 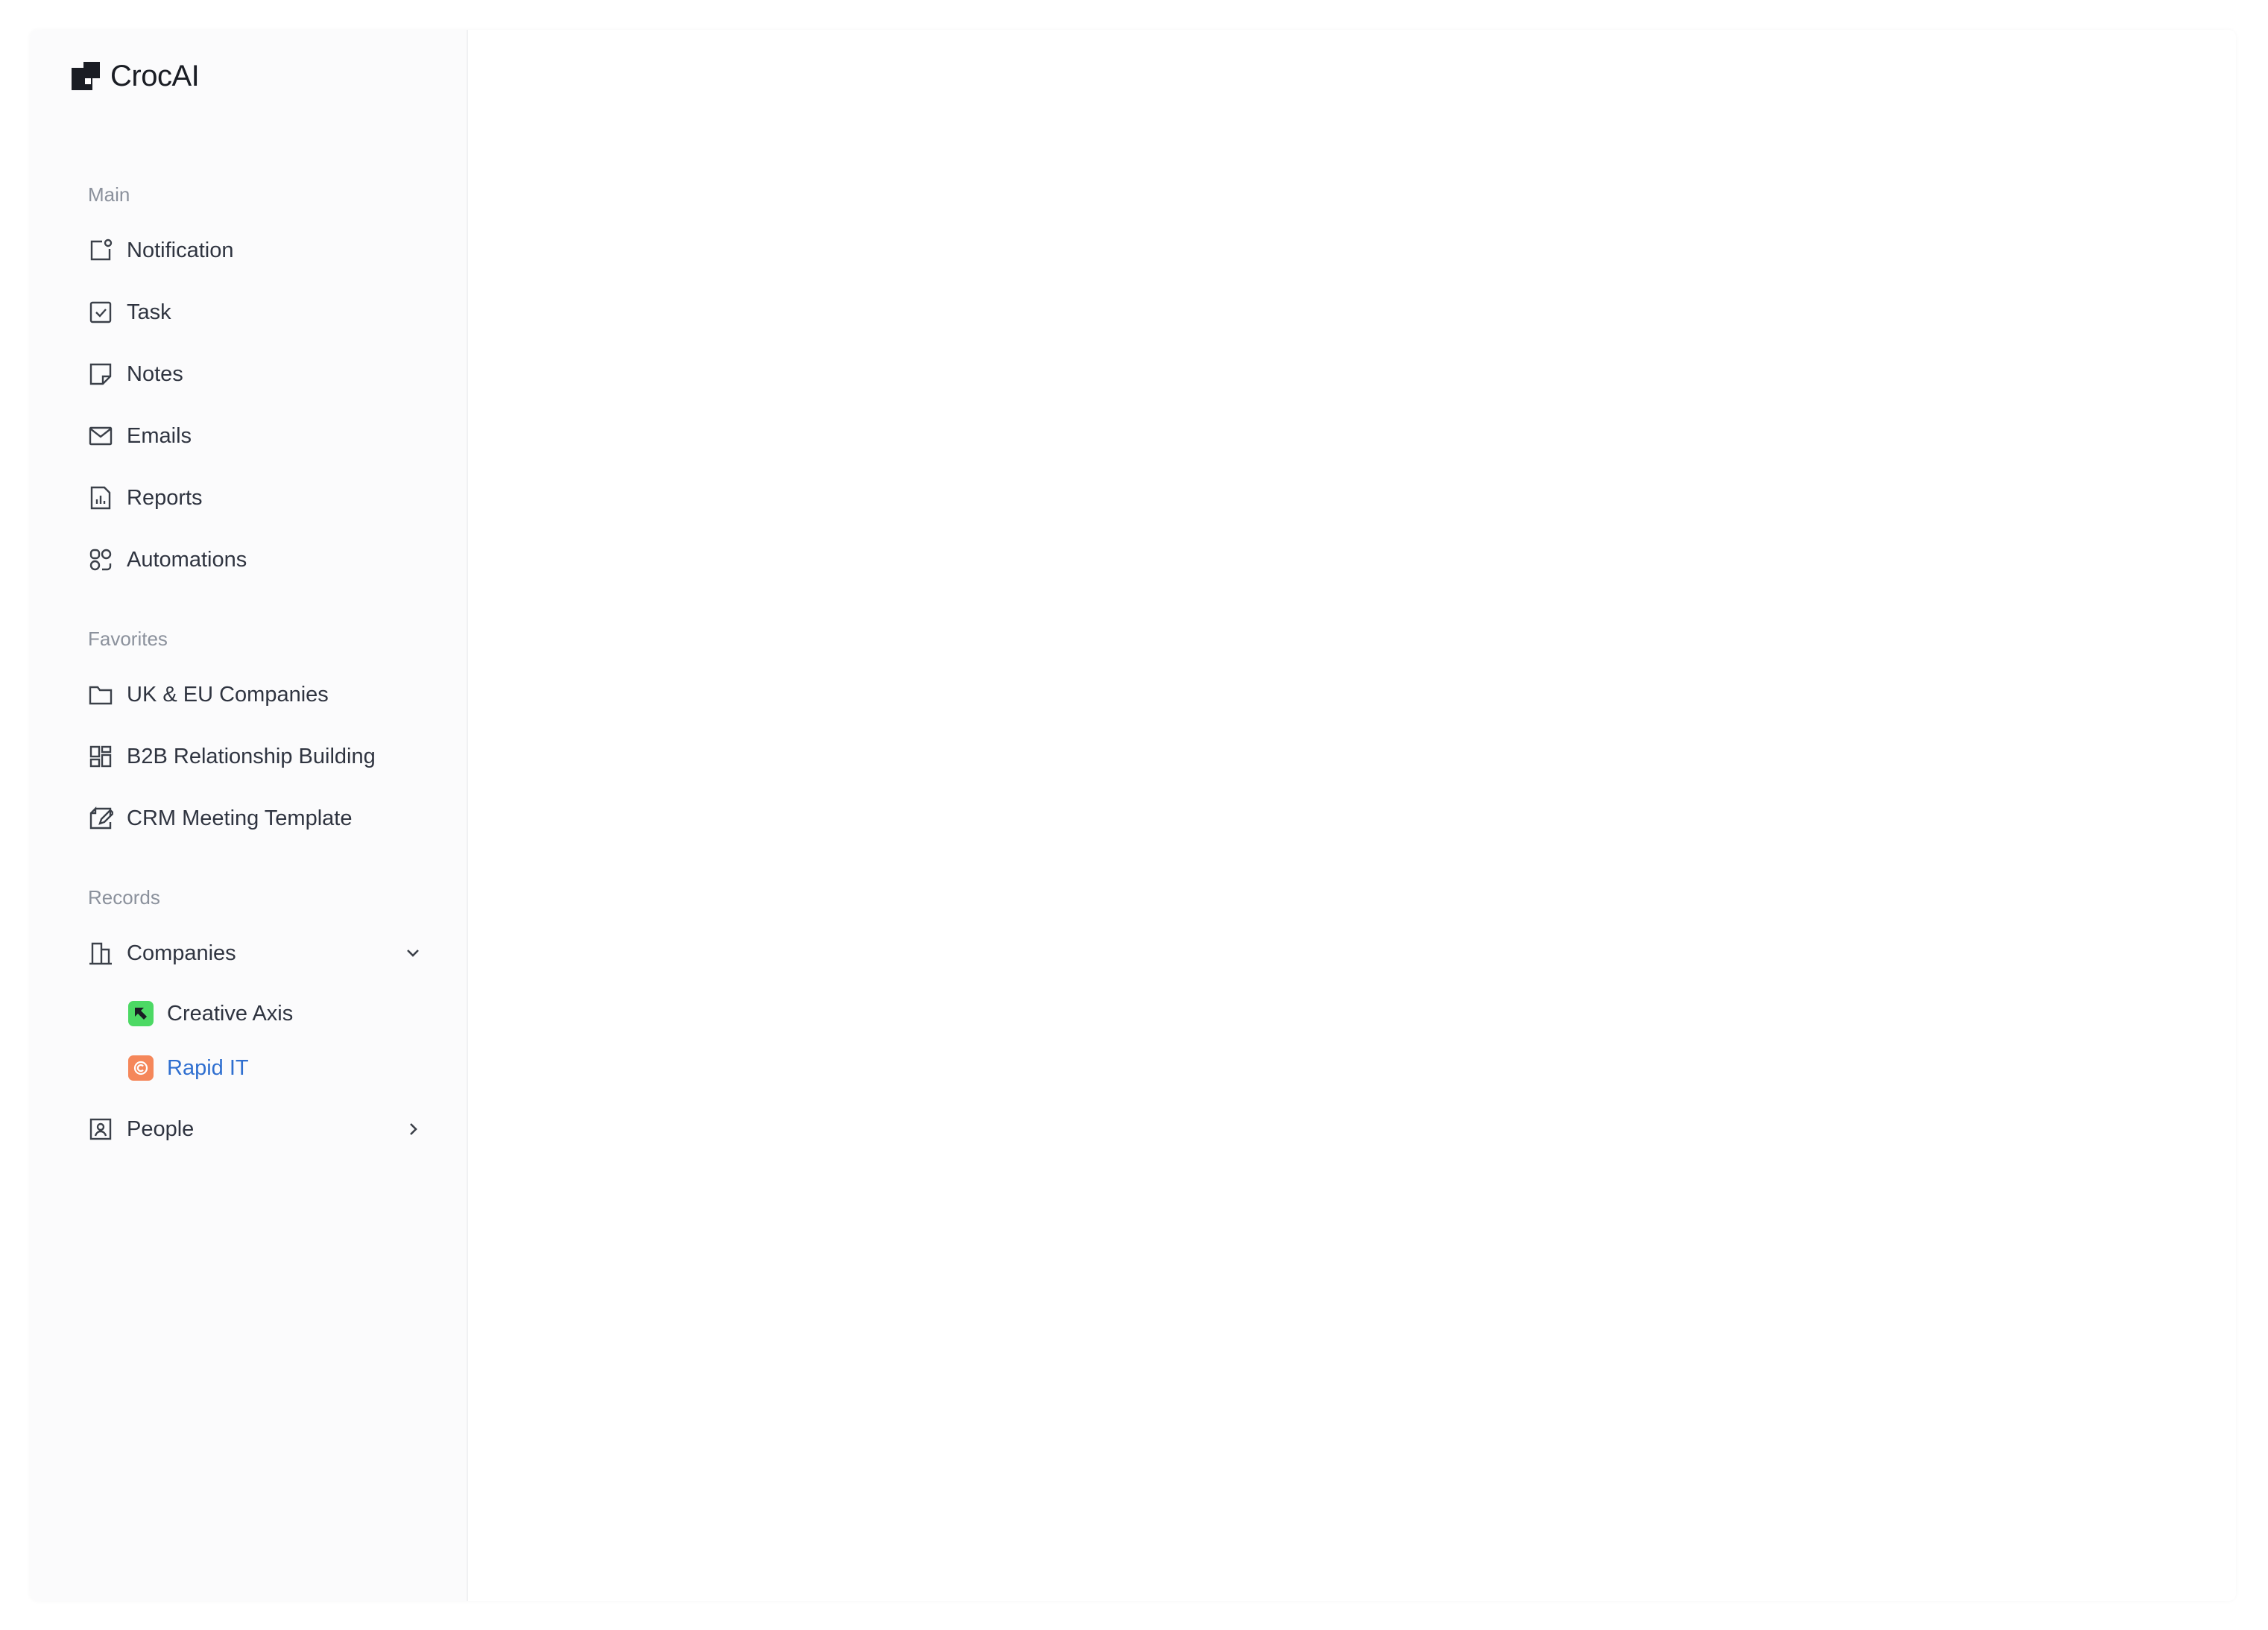 I want to click on sidebar-item-label: Notes, so click(x=155, y=373).